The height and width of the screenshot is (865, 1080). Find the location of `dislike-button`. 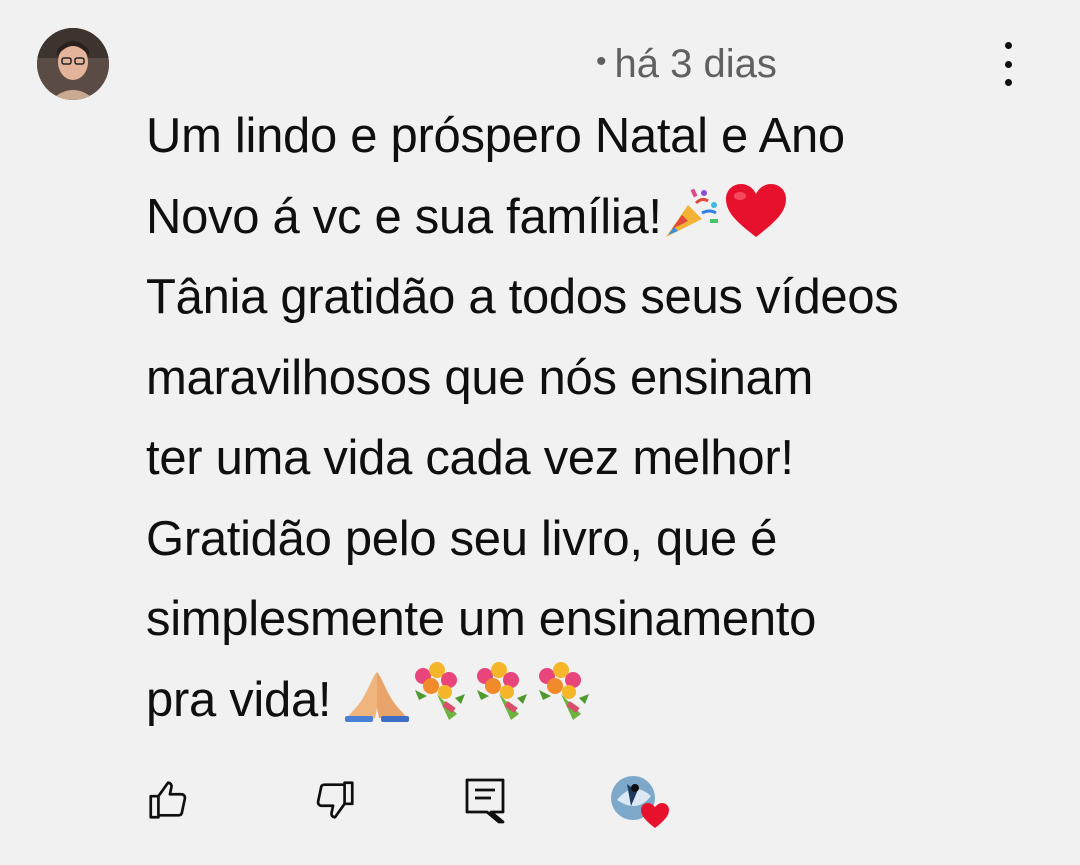

dislike-button is located at coordinates (335, 800).